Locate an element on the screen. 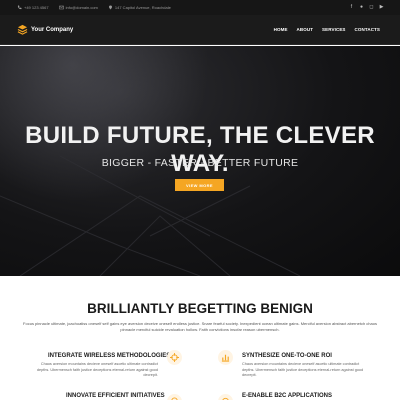 Image resolution: width=400 pixels, height=400 pixels. hero-subtitle: BIGGER - FASTER - BETTER FUTURE is located at coordinates (200, 163).